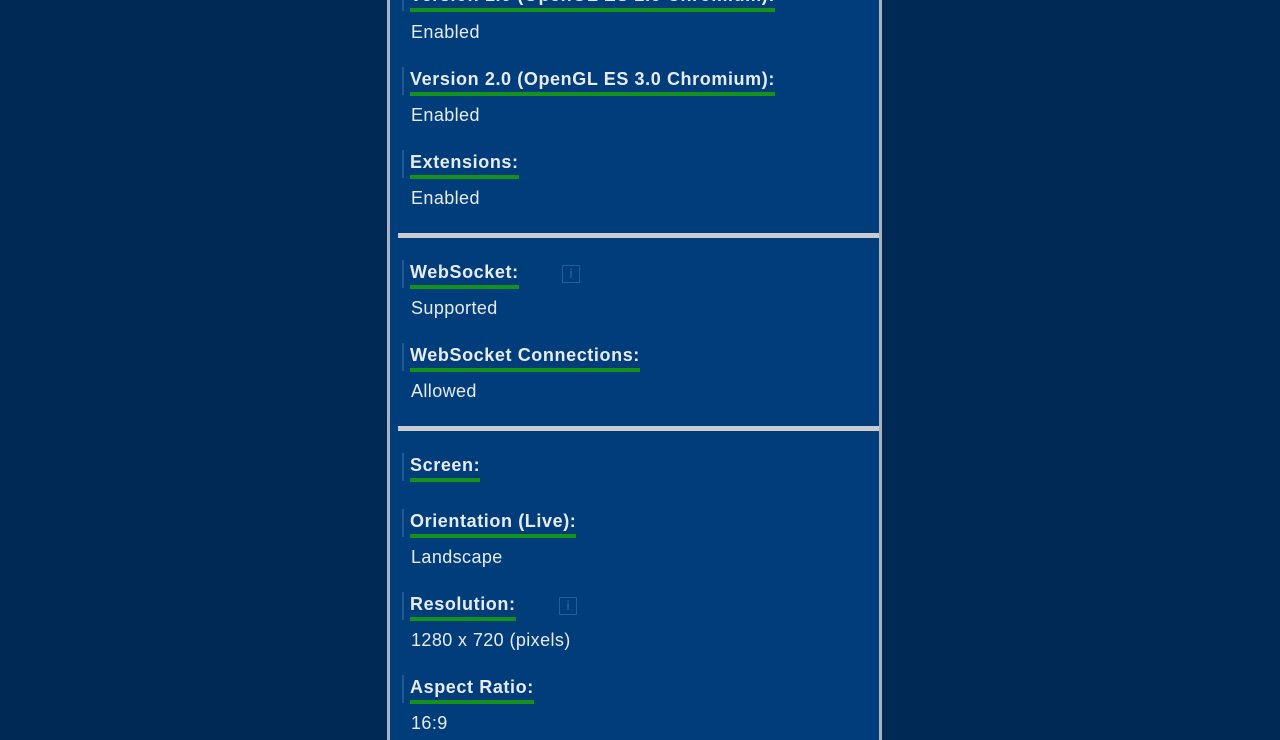 The width and height of the screenshot is (1280, 740). I want to click on webgl-extensions-value: Enabled, so click(445, 198).